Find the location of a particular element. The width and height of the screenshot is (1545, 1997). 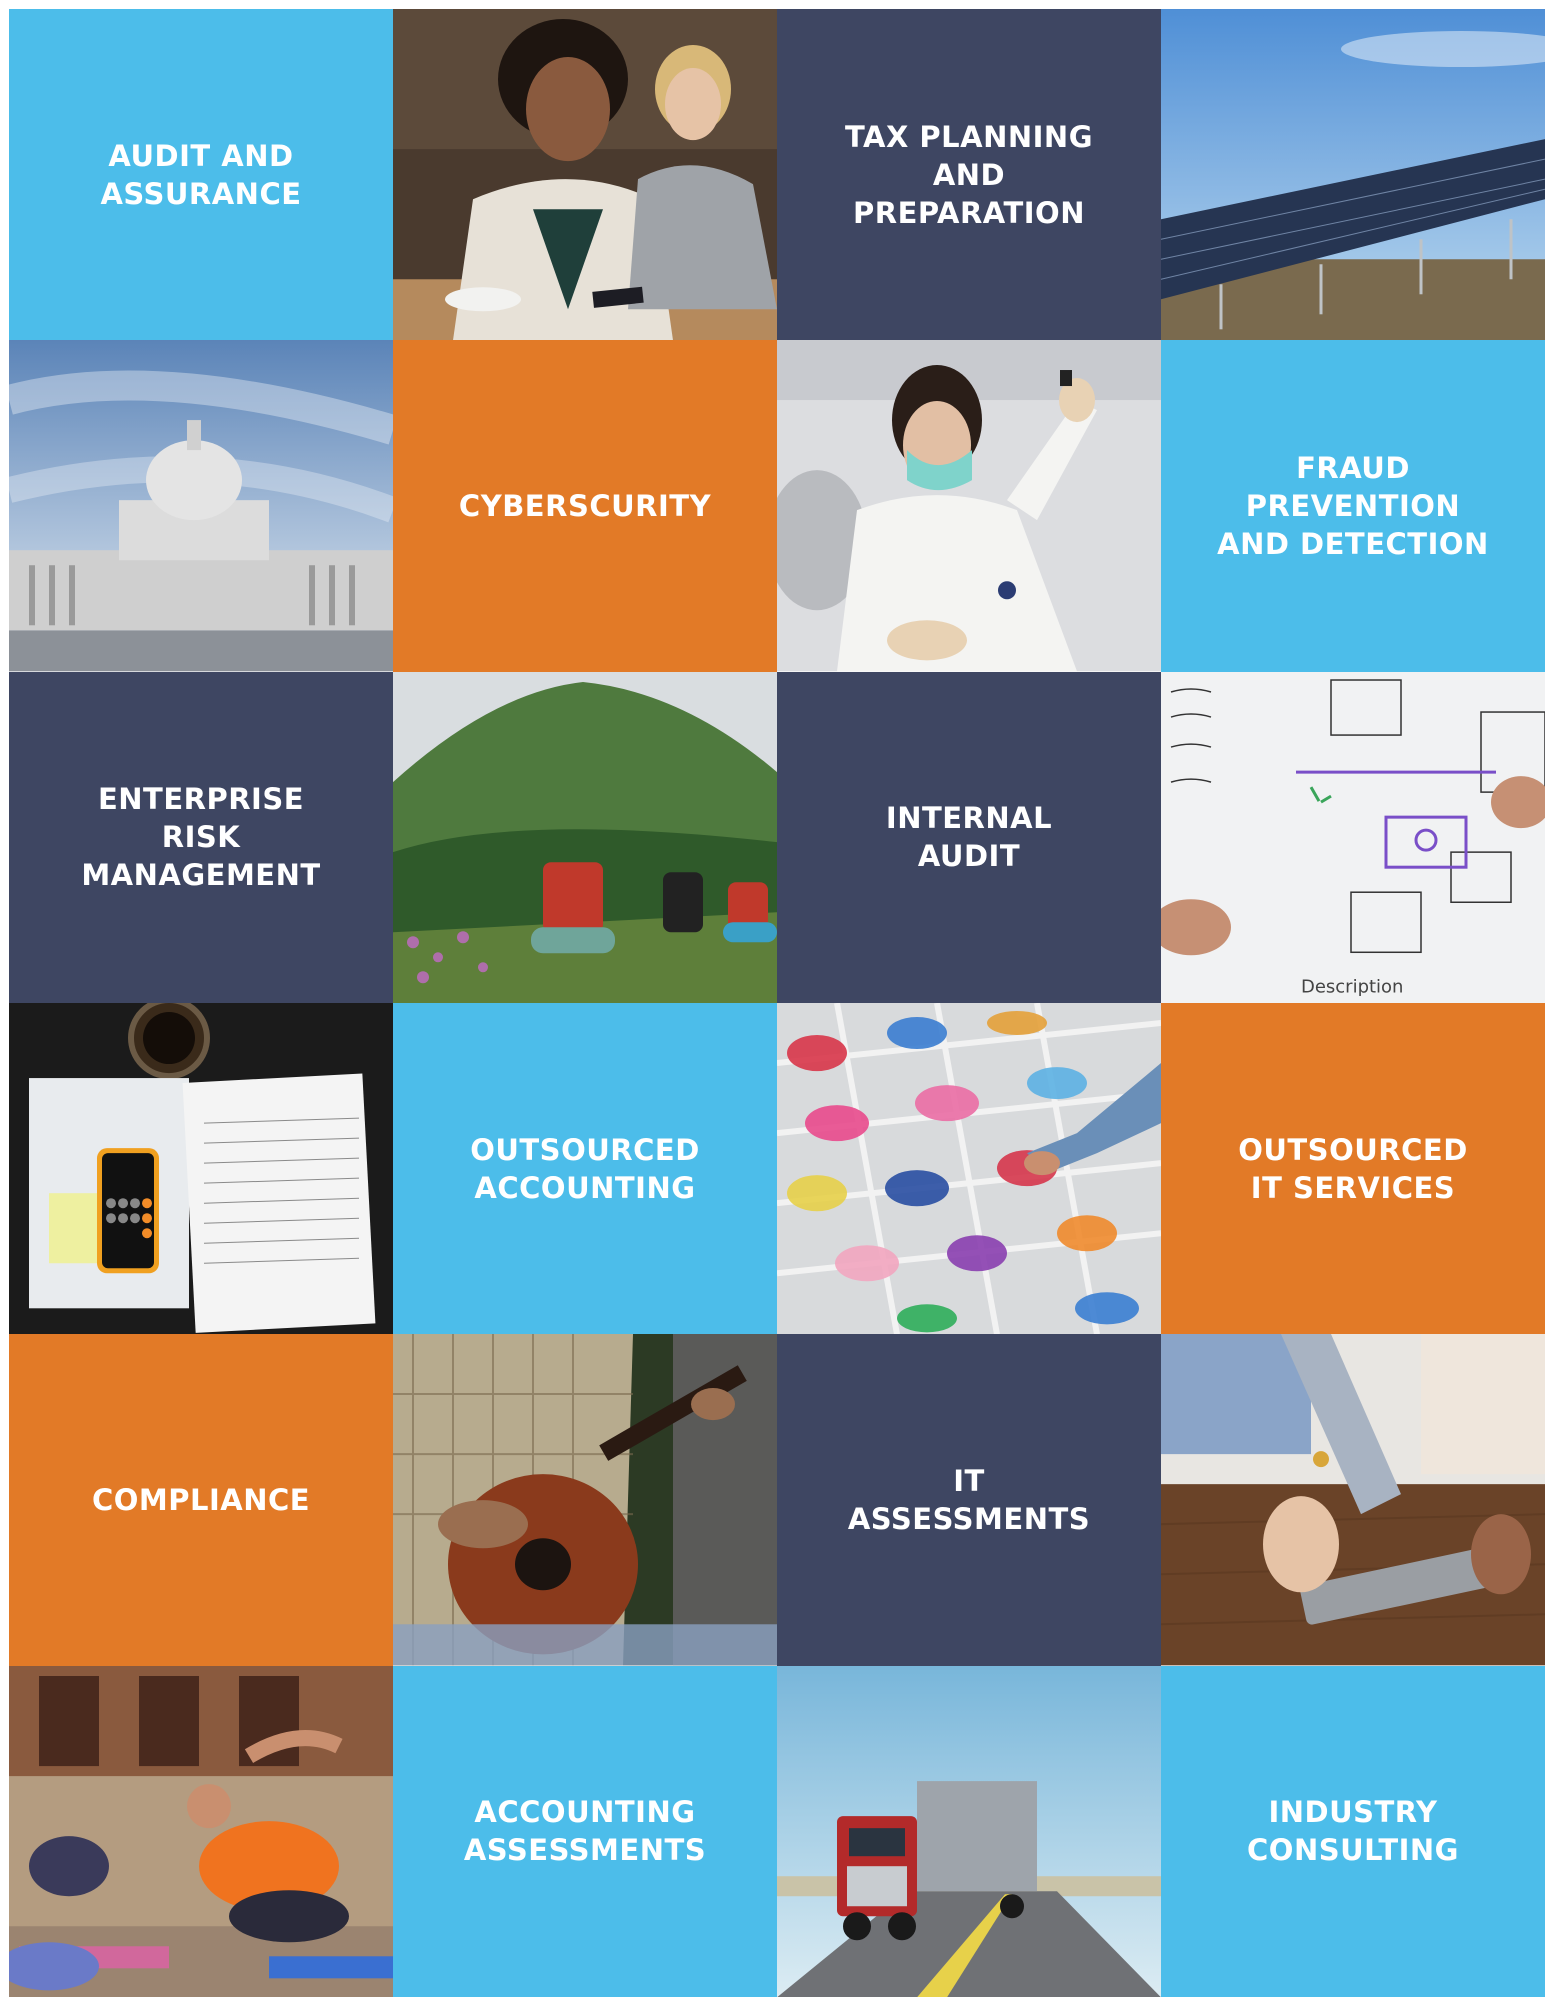

service-label: ACCOUNTING ASSESSMENTS is located at coordinates (585, 1831).